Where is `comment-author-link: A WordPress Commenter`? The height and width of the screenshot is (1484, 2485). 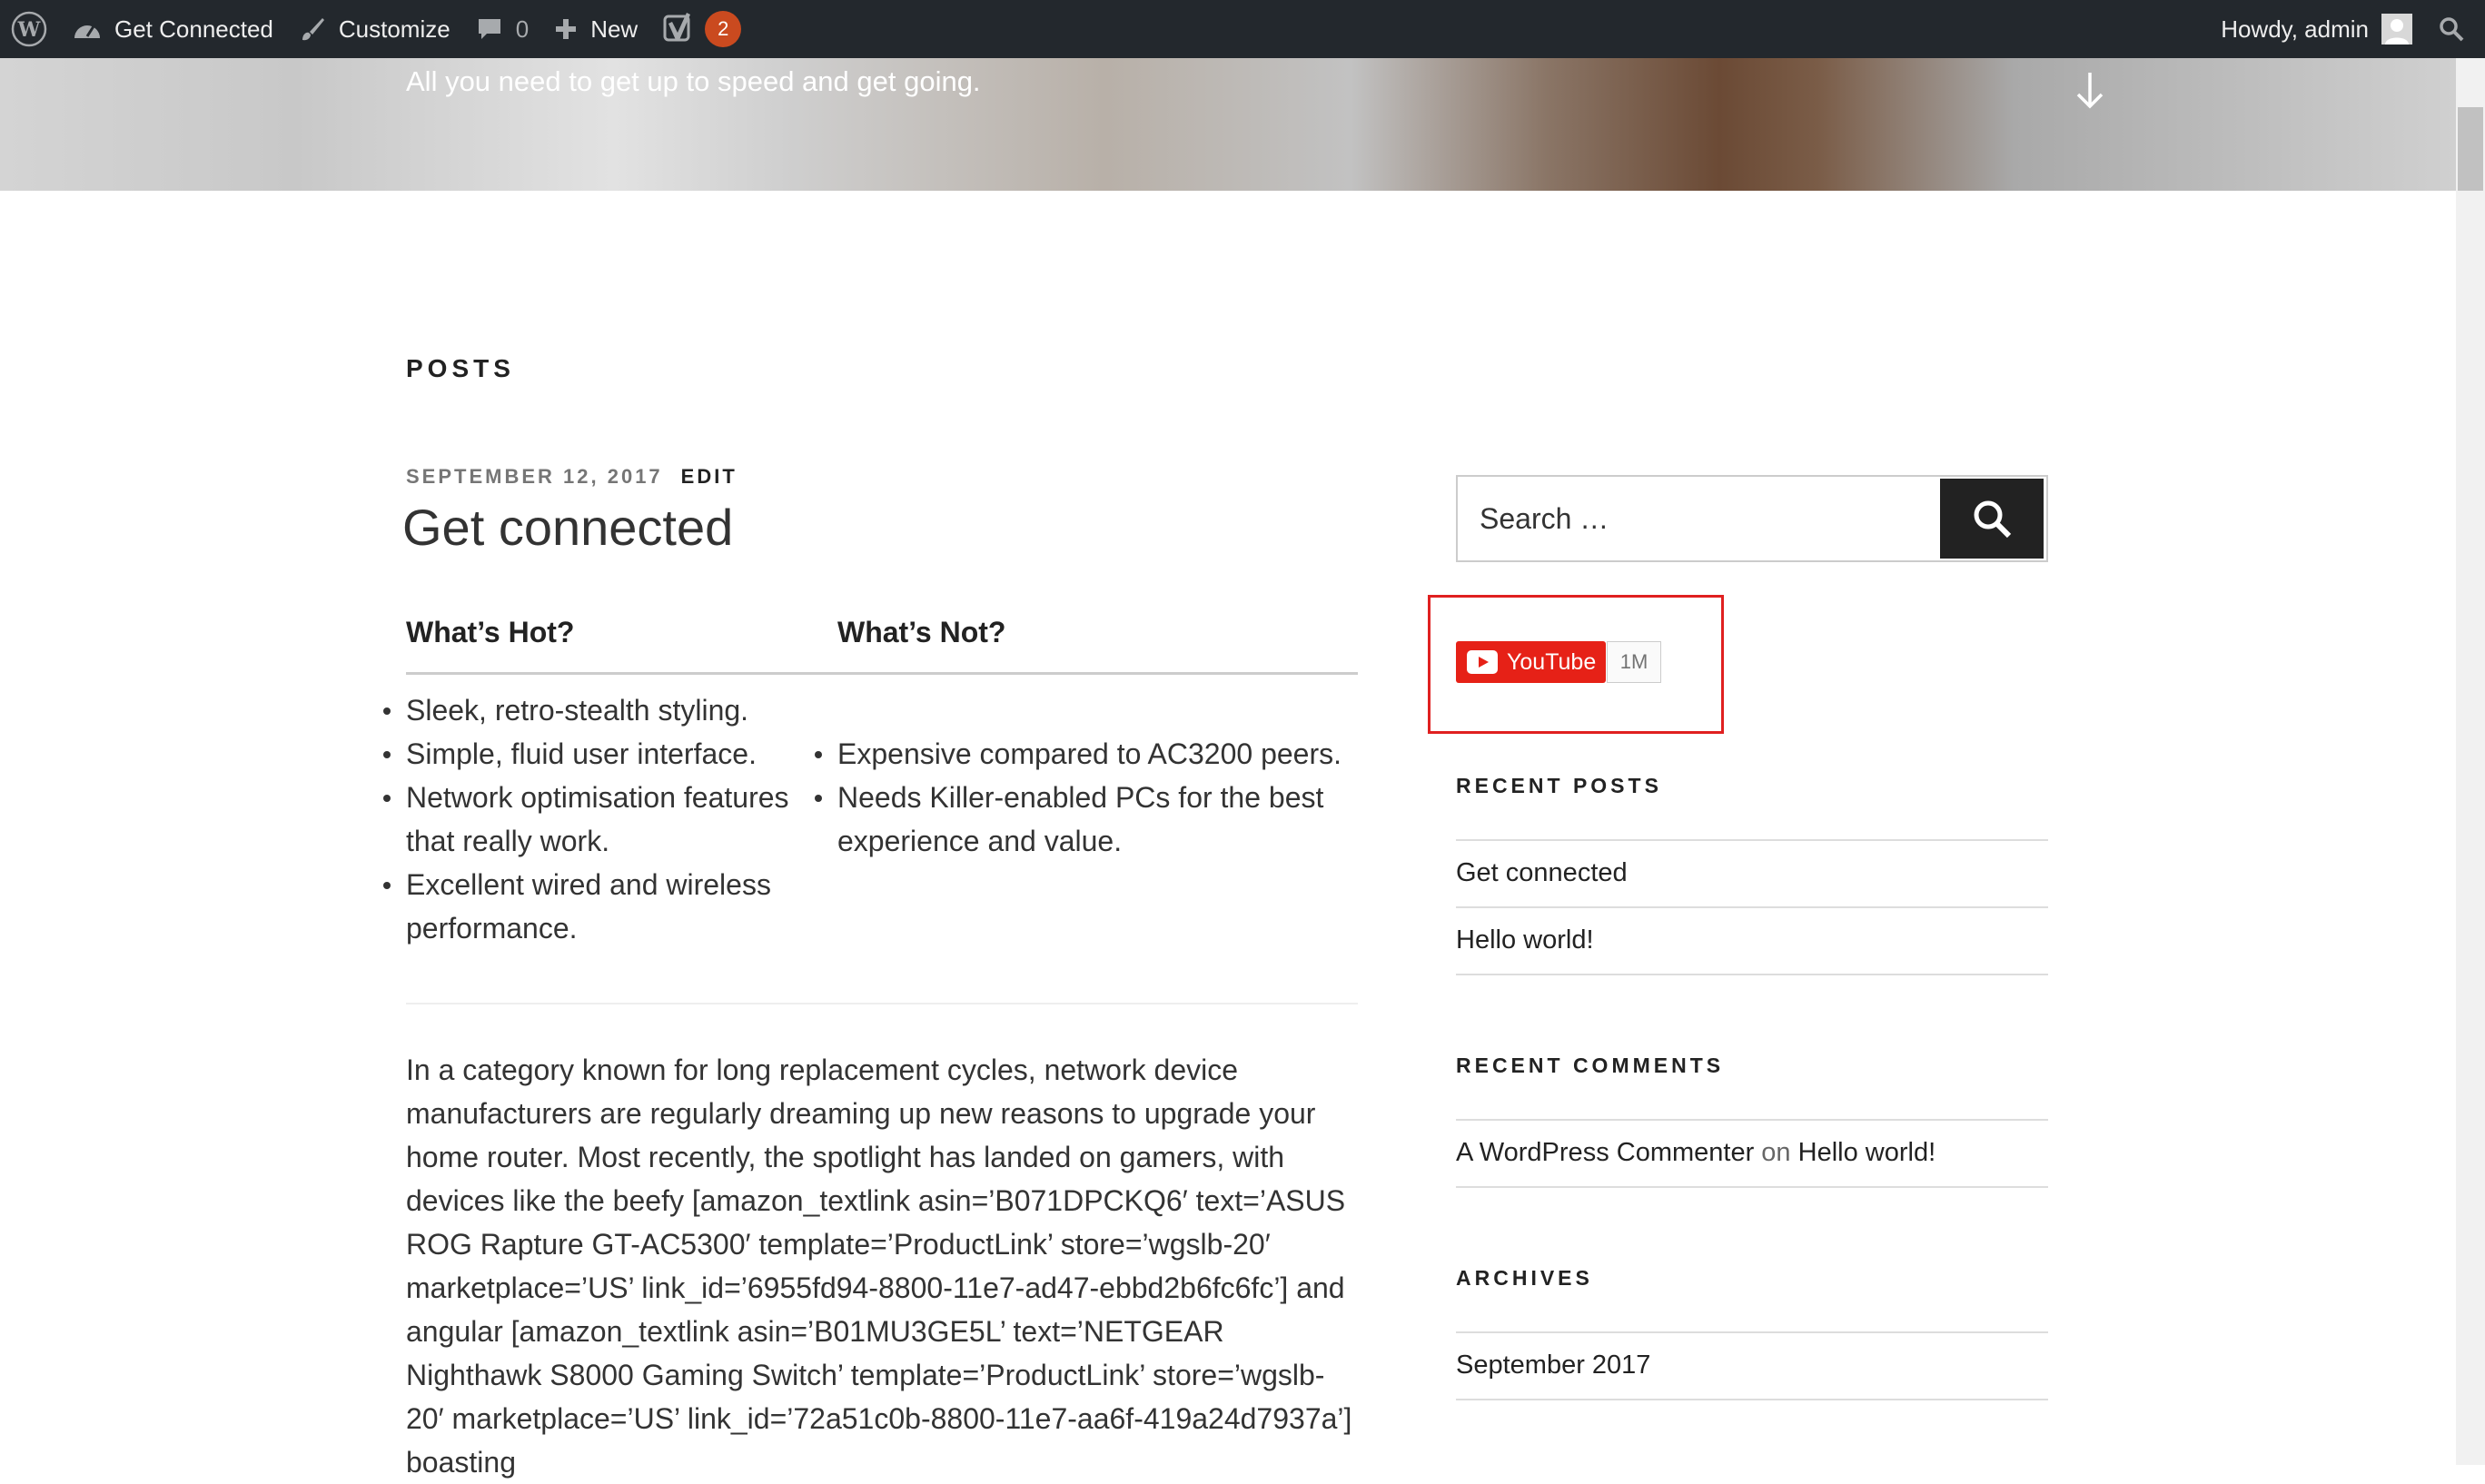 comment-author-link: A WordPress Commenter is located at coordinates (1605, 1152).